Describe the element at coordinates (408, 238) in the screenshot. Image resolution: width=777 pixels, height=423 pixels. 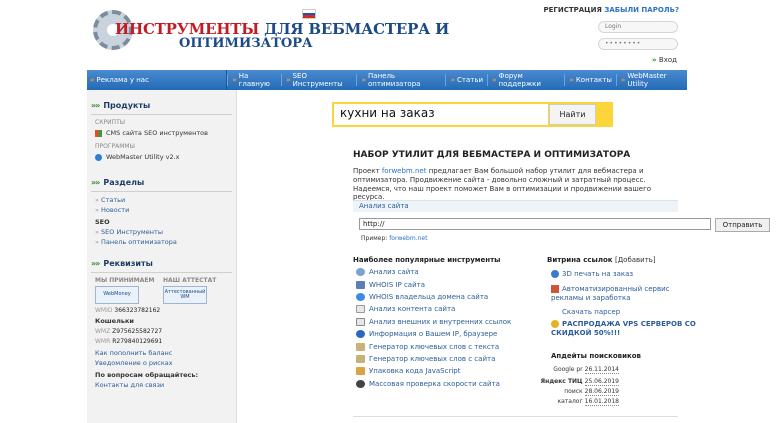
I see `example-link: forwebm.net` at that location.